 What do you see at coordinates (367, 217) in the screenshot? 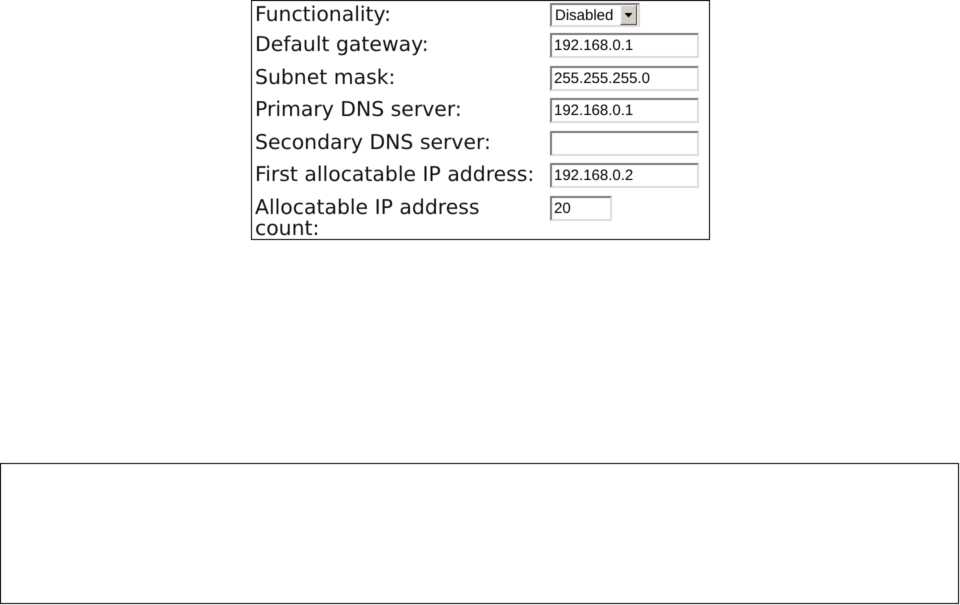
I see `field-label: Allocatable IP address count:` at bounding box center [367, 217].